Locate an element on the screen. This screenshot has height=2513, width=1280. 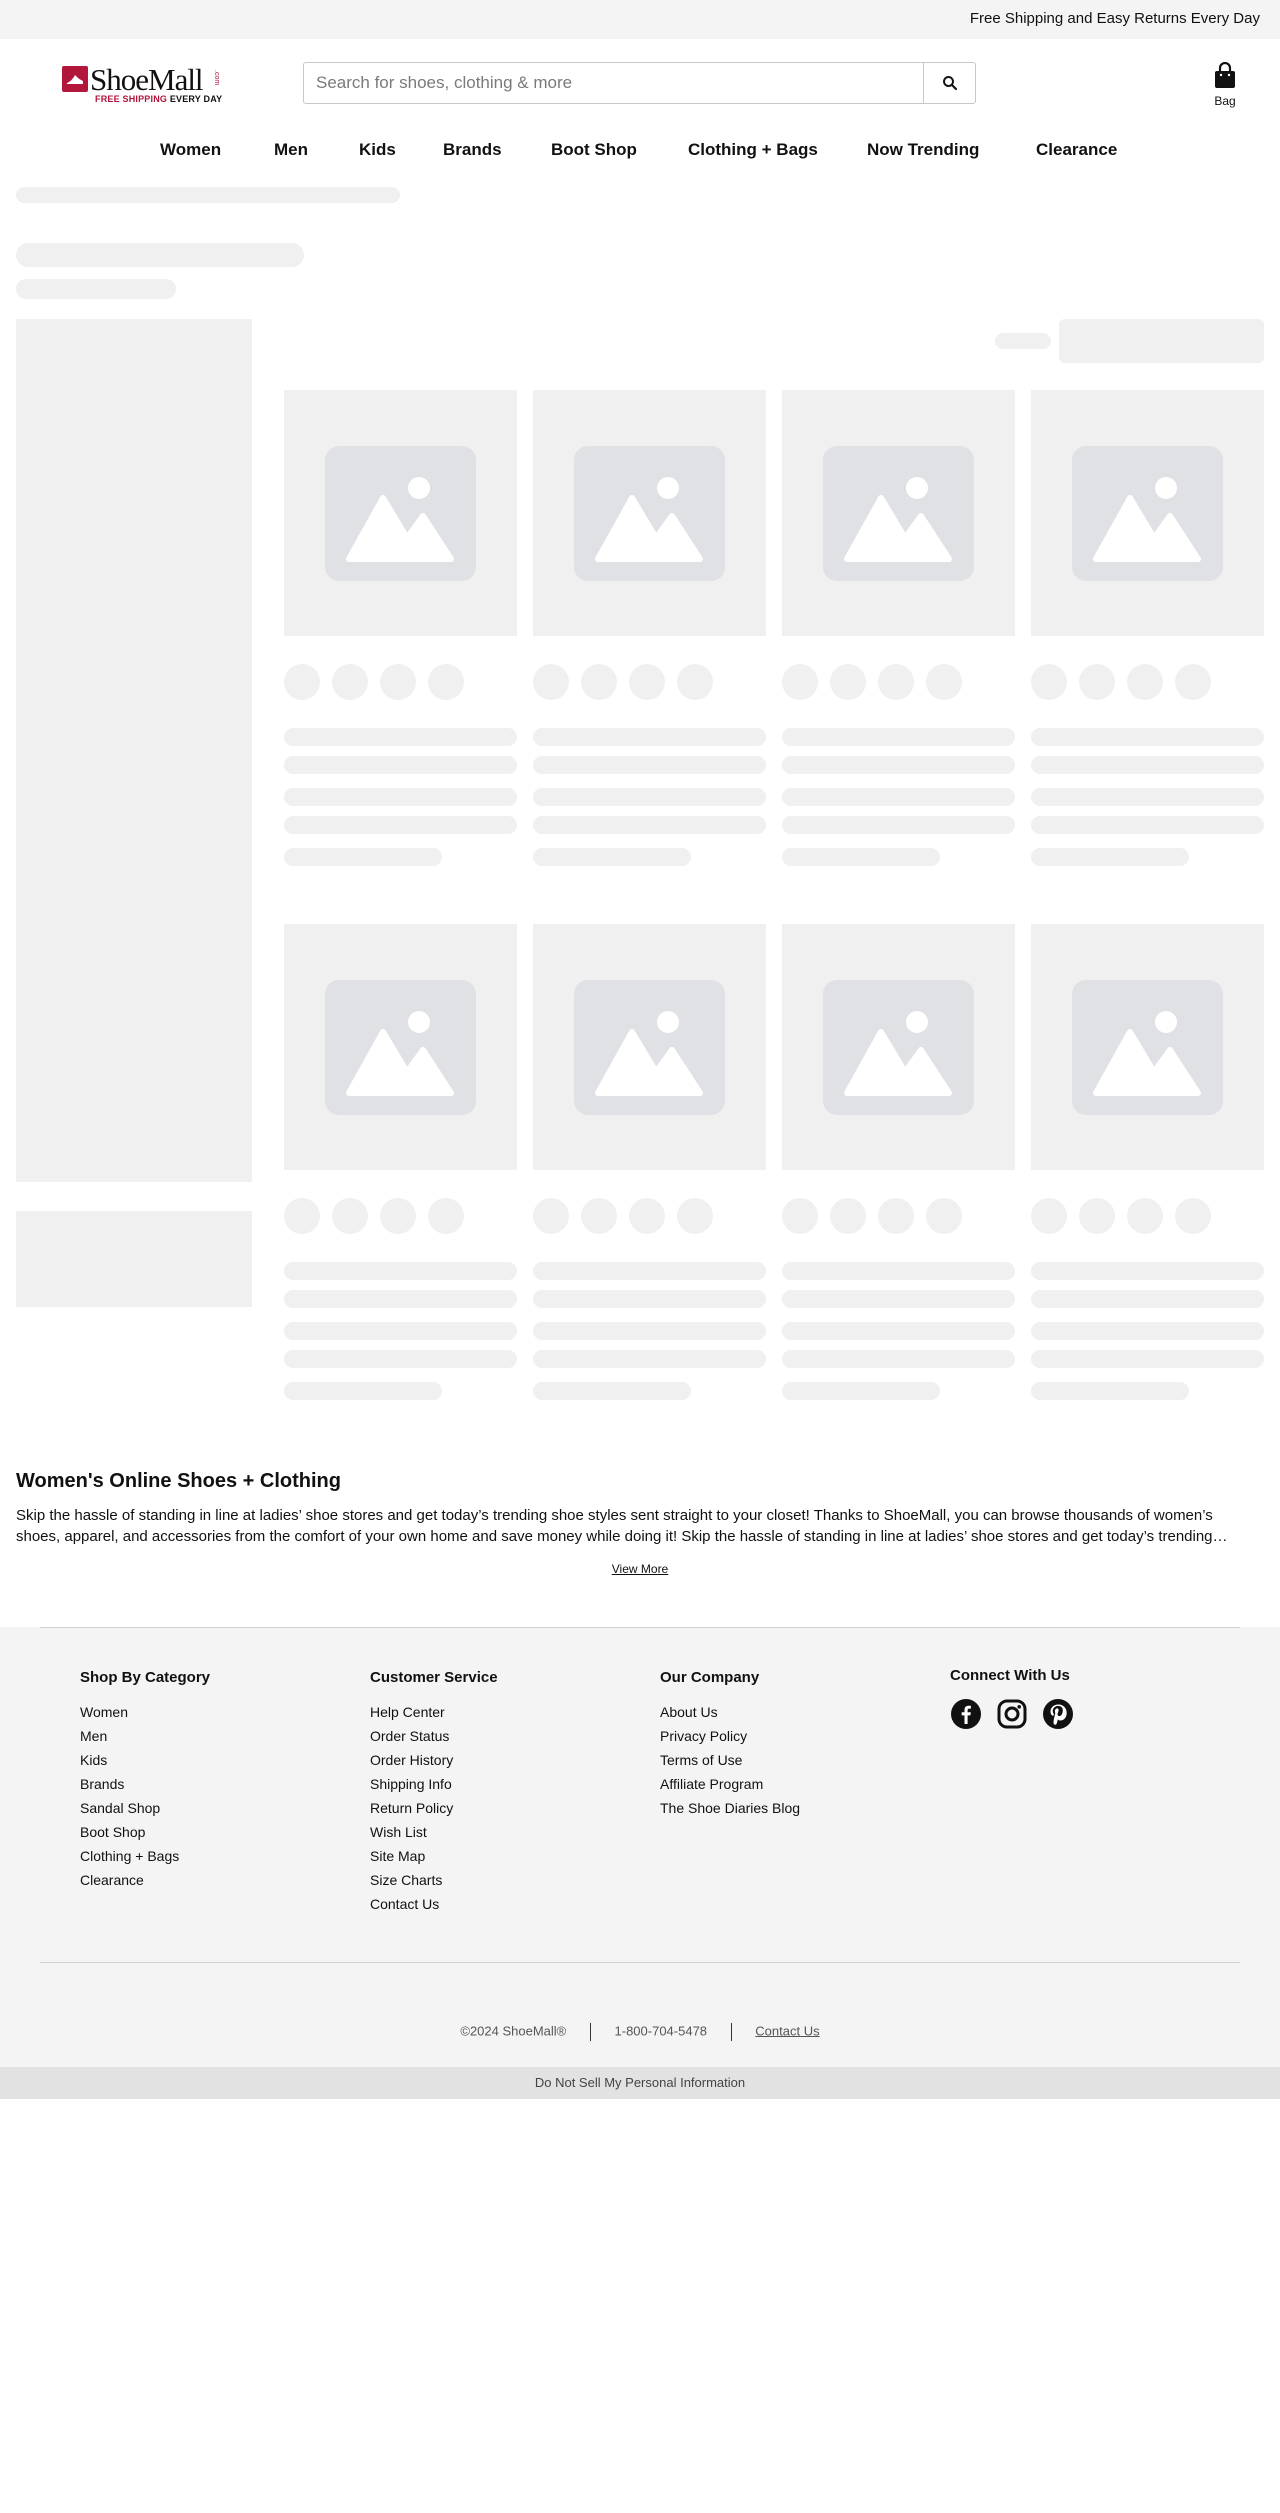
nav-brands: Brands is located at coordinates (472, 150).